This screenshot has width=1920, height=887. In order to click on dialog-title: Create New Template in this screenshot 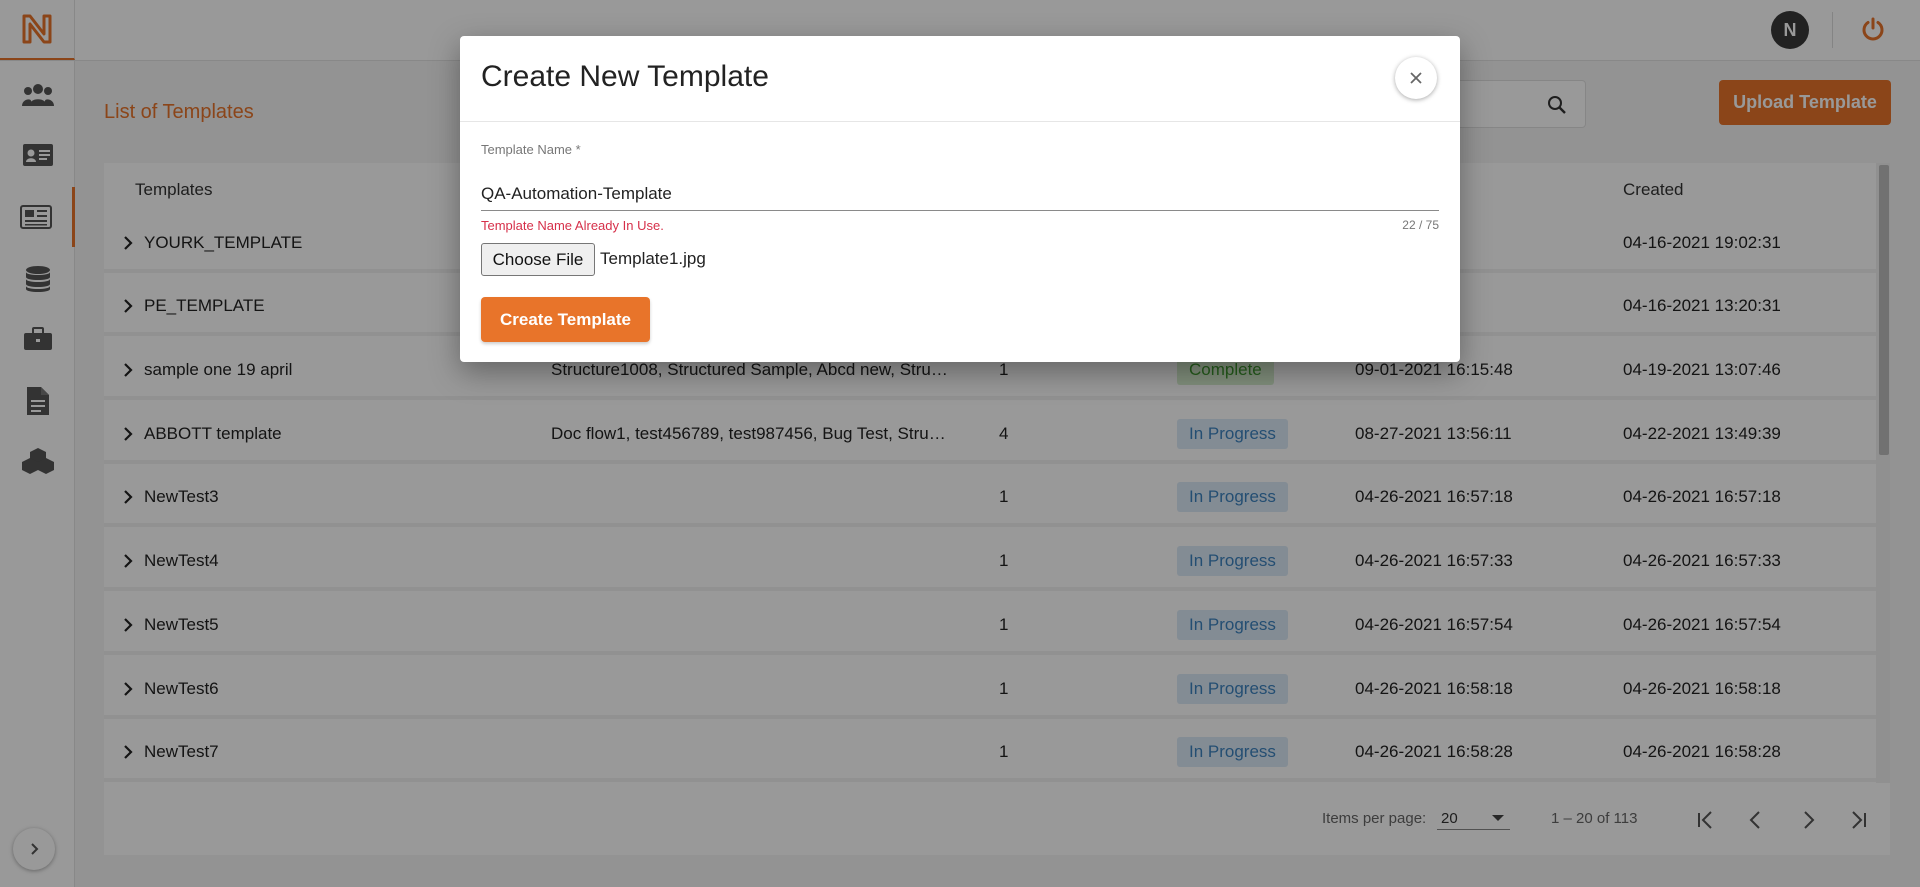, I will do `click(625, 76)`.